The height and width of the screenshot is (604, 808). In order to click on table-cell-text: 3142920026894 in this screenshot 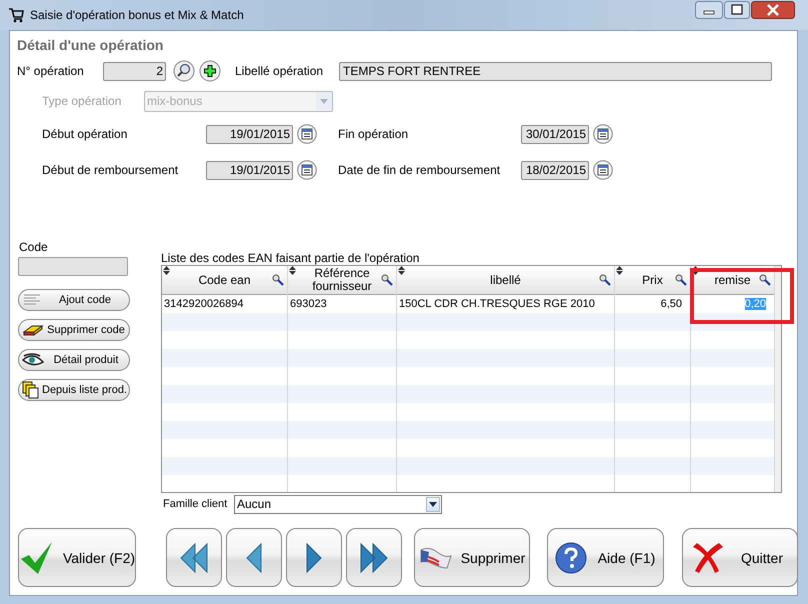, I will do `click(204, 304)`.